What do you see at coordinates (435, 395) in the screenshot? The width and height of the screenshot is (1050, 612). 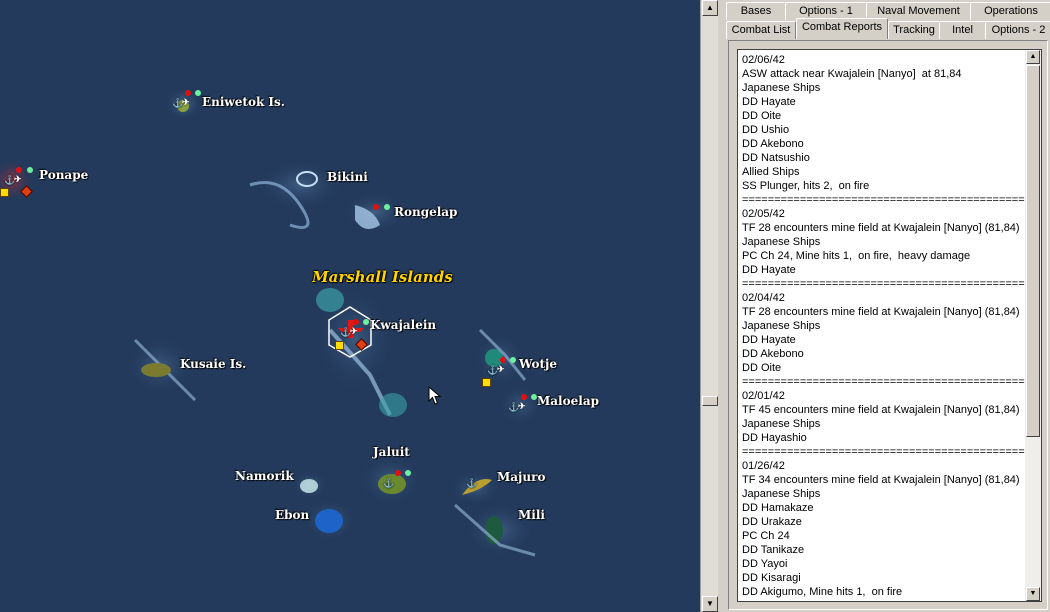 I see `mouse-pointer-icon` at bounding box center [435, 395].